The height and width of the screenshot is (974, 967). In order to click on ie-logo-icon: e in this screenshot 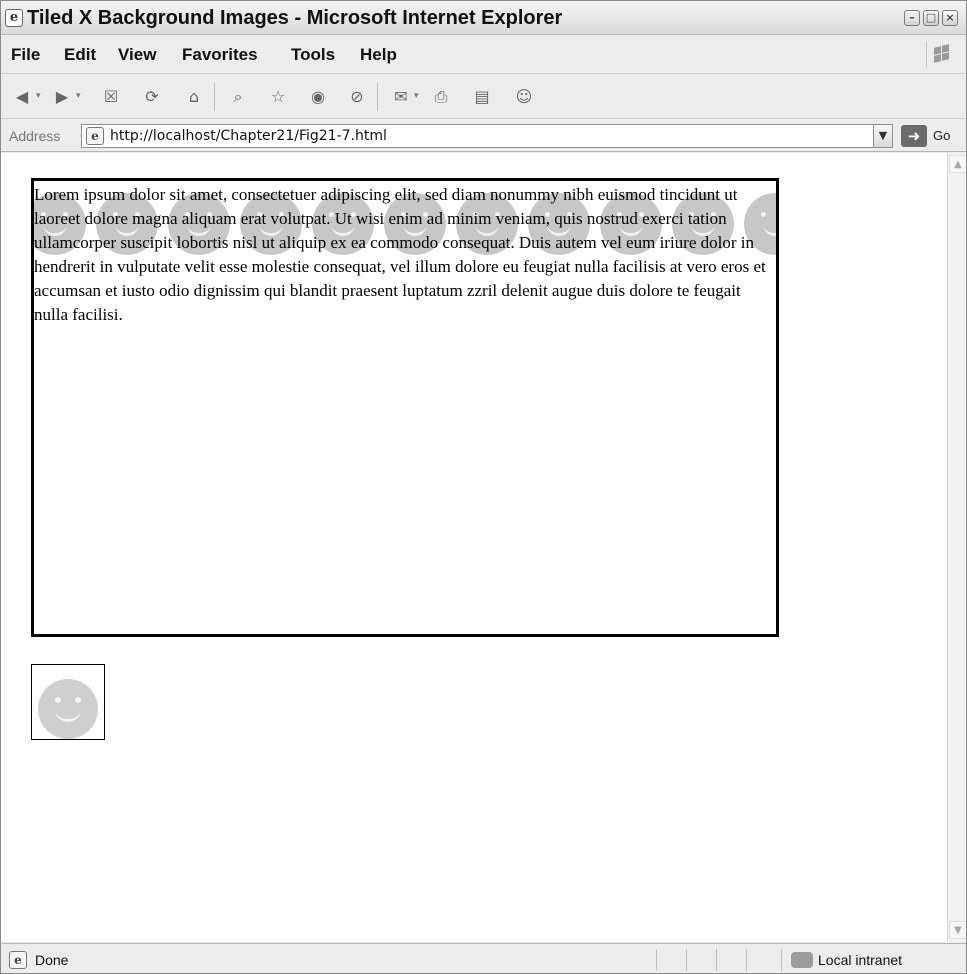, I will do `click(14, 18)`.